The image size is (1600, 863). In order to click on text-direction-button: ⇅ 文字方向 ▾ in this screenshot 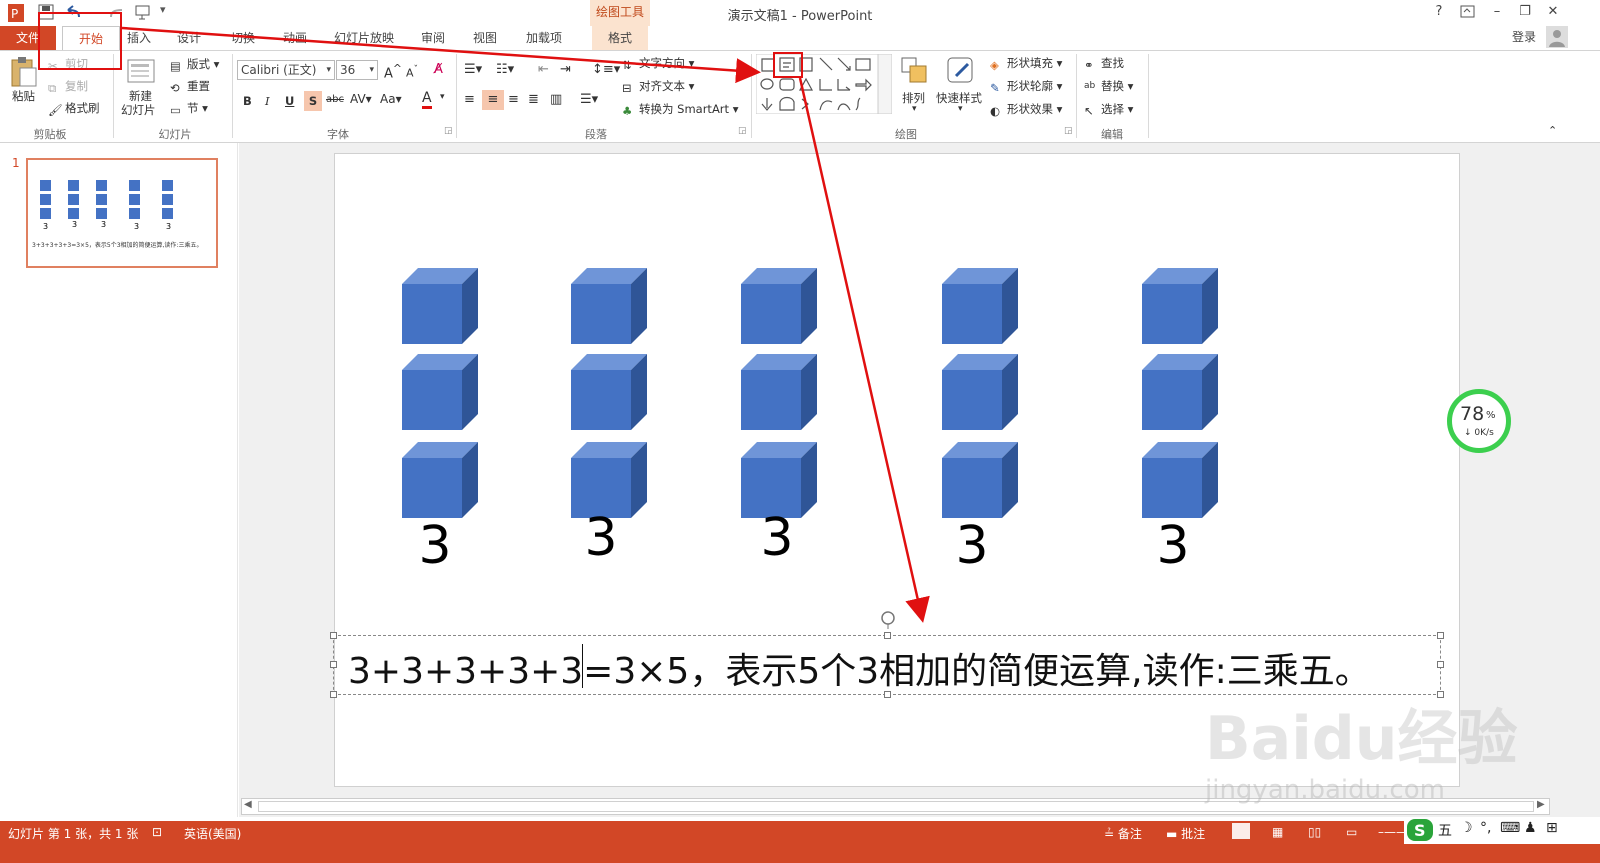, I will do `click(658, 63)`.